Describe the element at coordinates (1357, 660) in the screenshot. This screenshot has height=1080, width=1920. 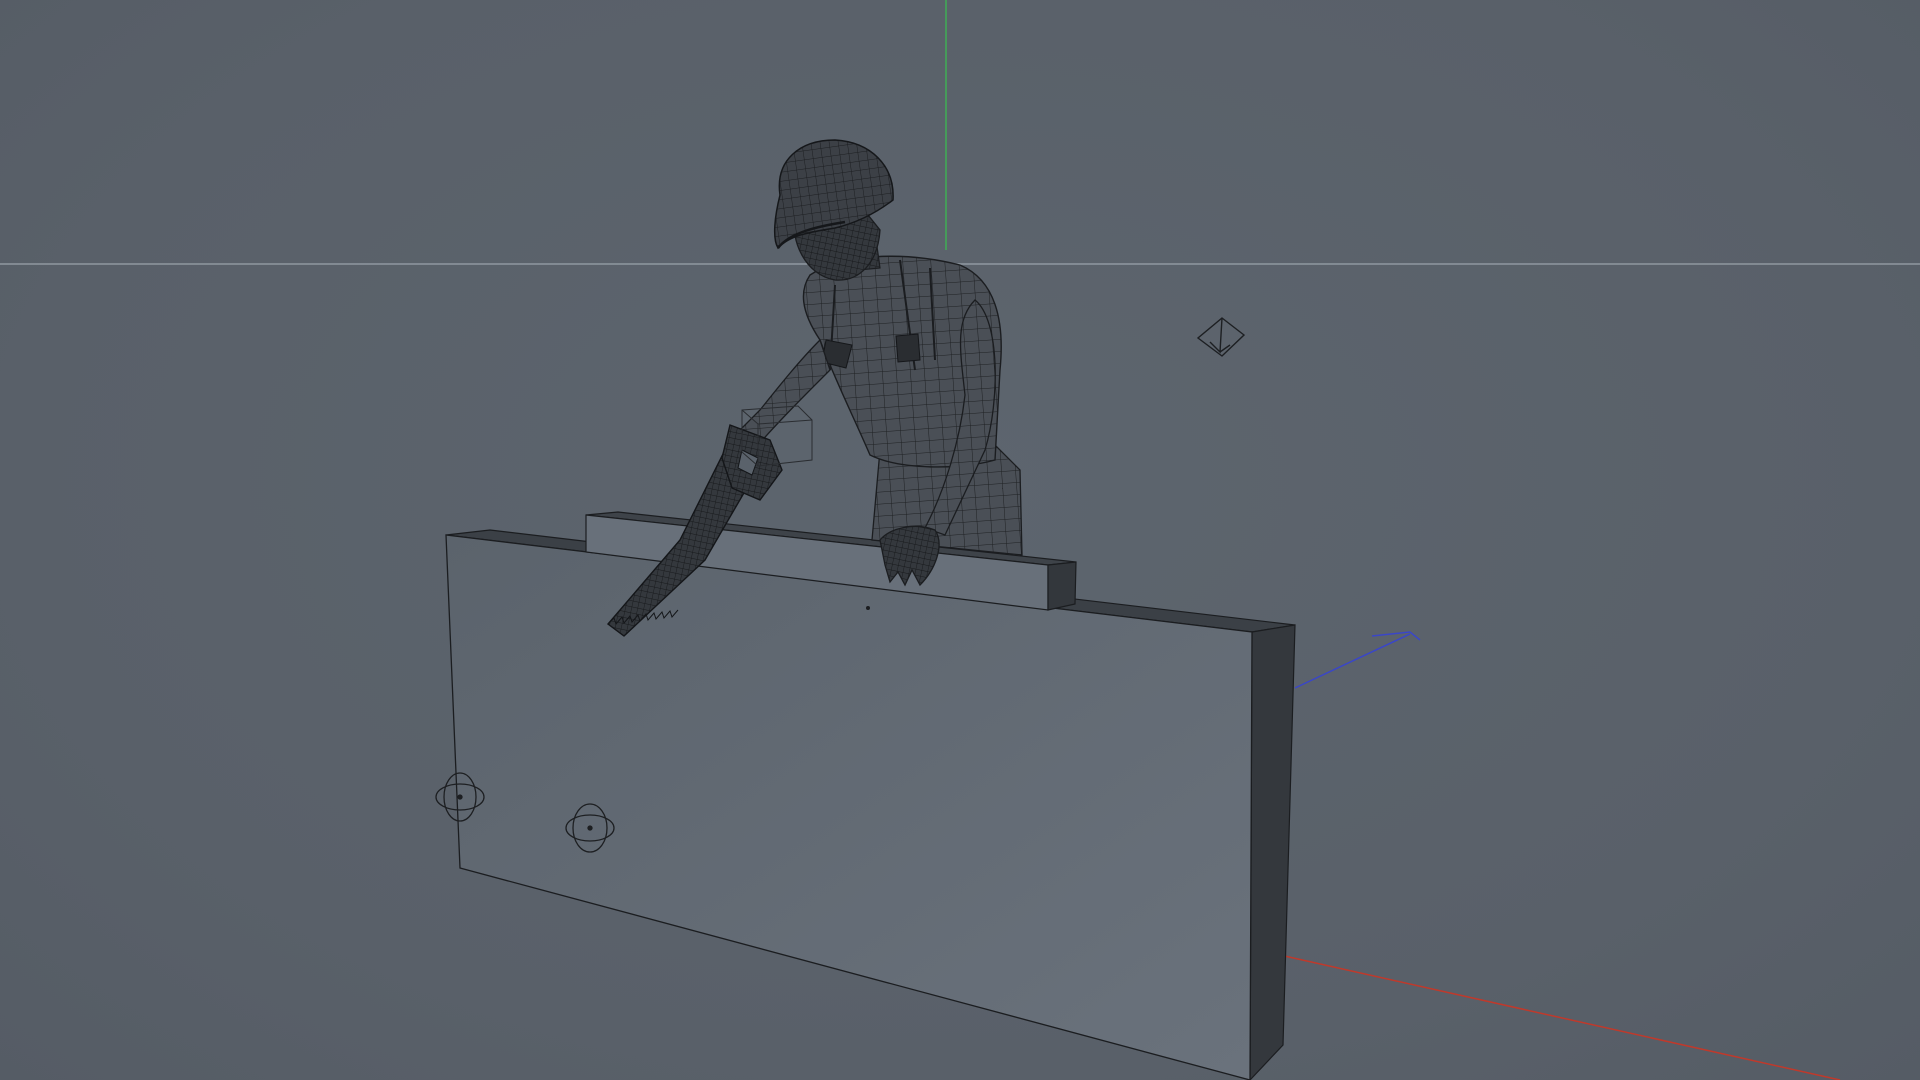
I see `axis-z-gizmo` at that location.